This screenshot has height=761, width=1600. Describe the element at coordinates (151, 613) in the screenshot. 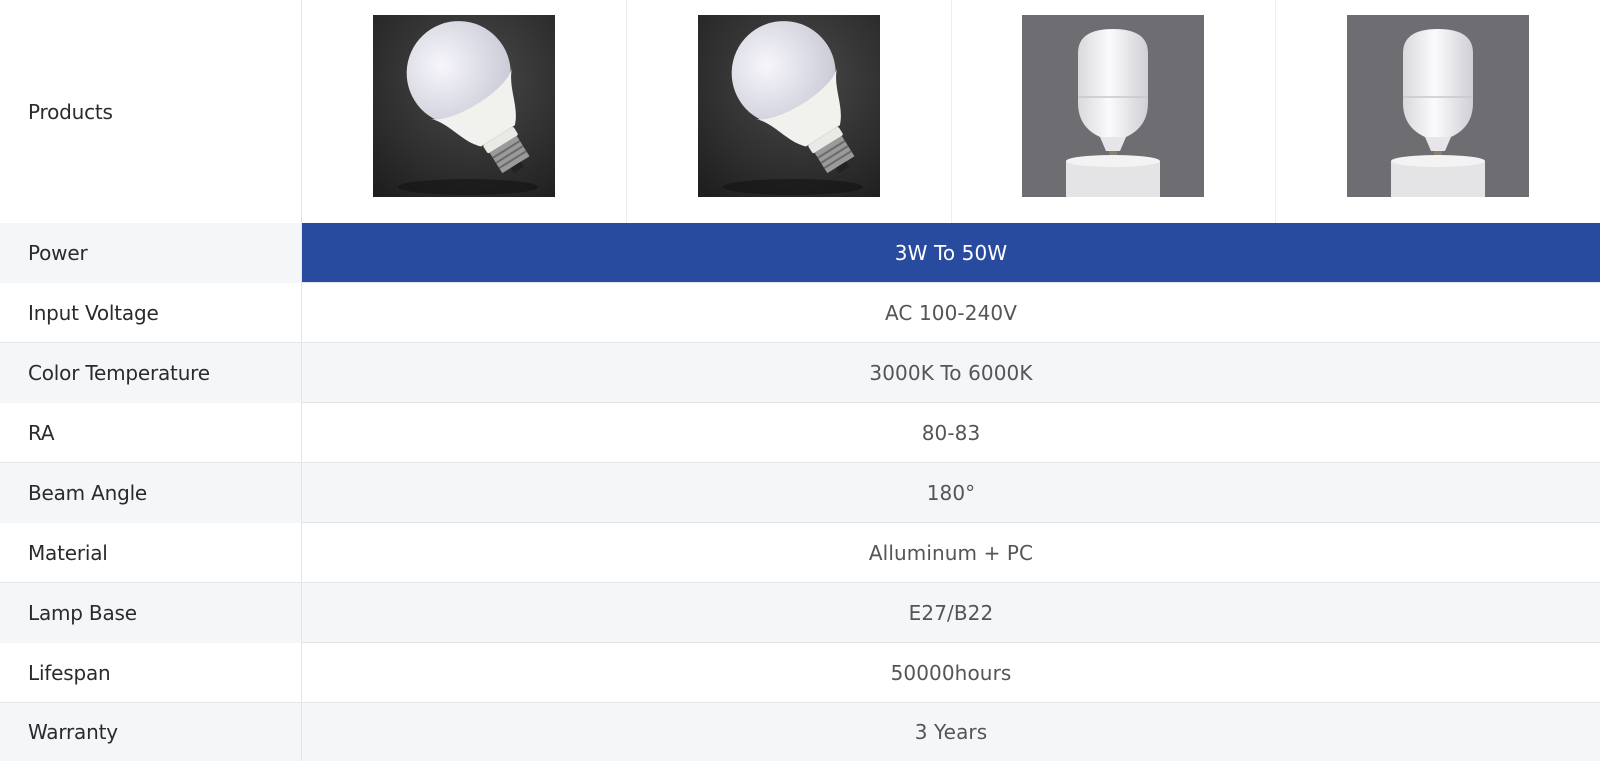

I see `spec-label: Lamp Base` at that location.